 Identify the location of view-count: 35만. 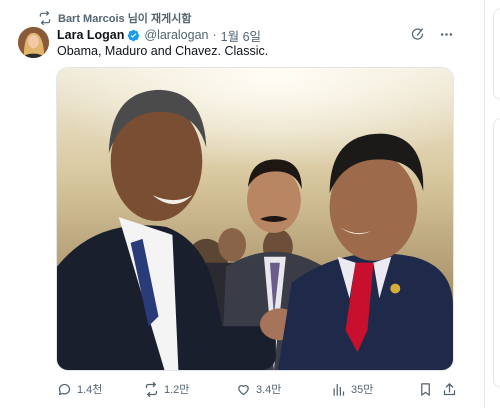
(362, 390).